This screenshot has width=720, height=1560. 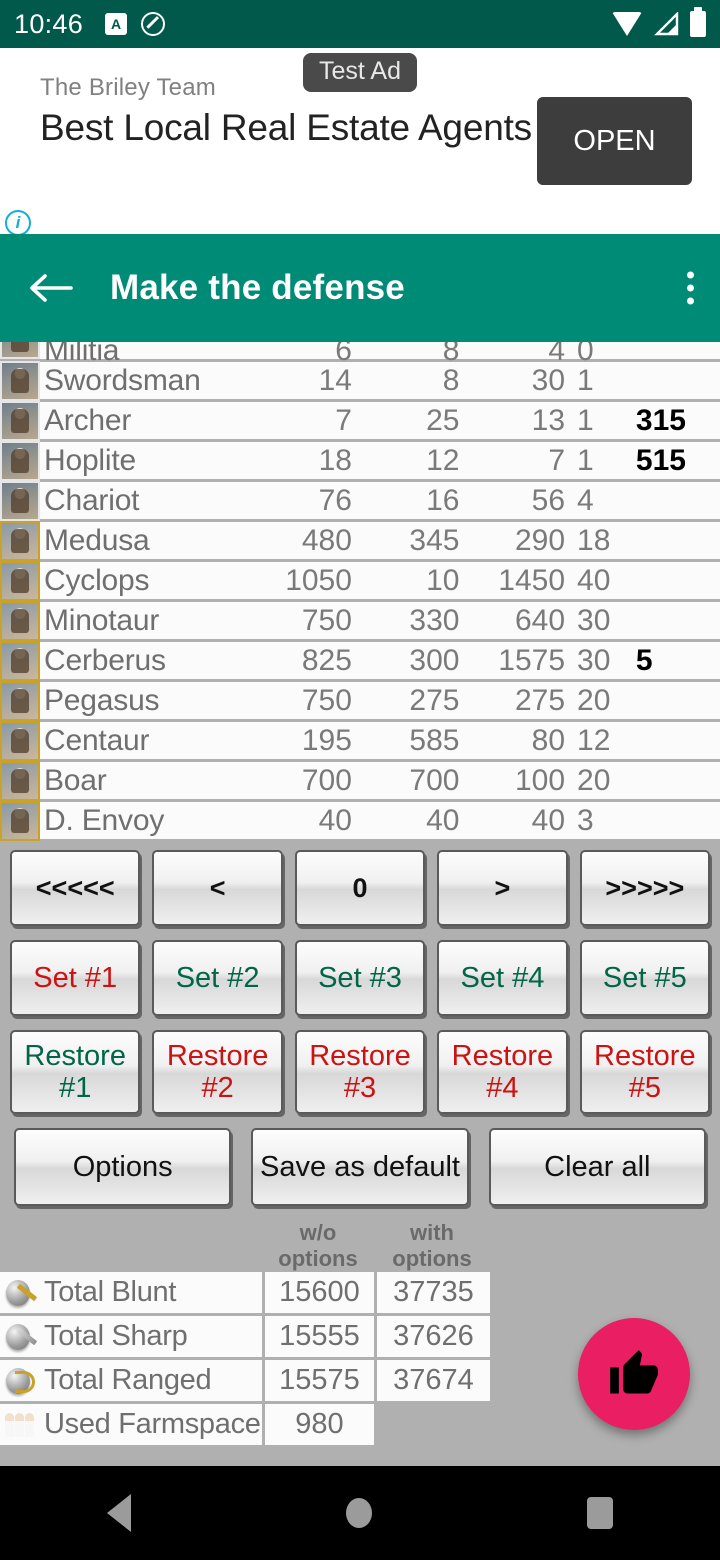 I want to click on totals-header: w/o options with options, so click(x=360, y=1246).